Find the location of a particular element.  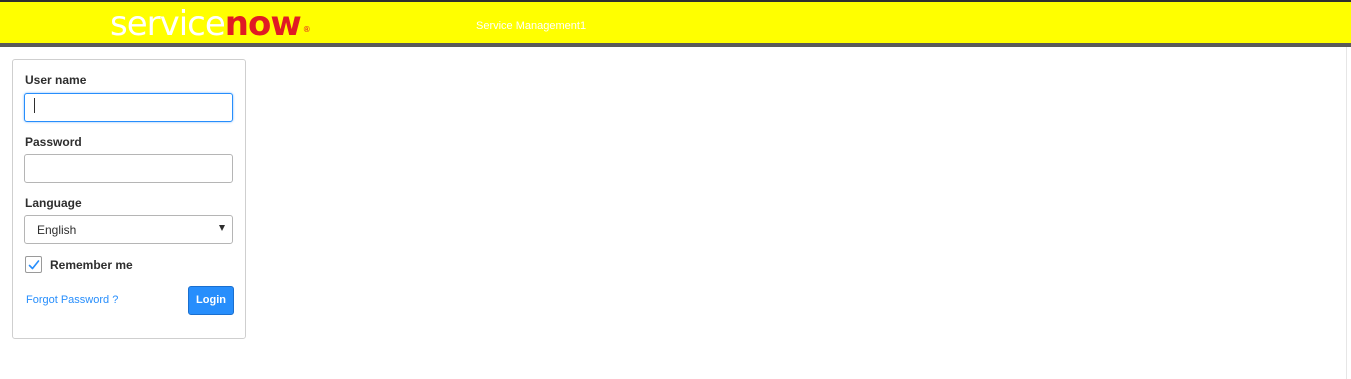

servicenow-logo: service now ® is located at coordinates (210, 24).